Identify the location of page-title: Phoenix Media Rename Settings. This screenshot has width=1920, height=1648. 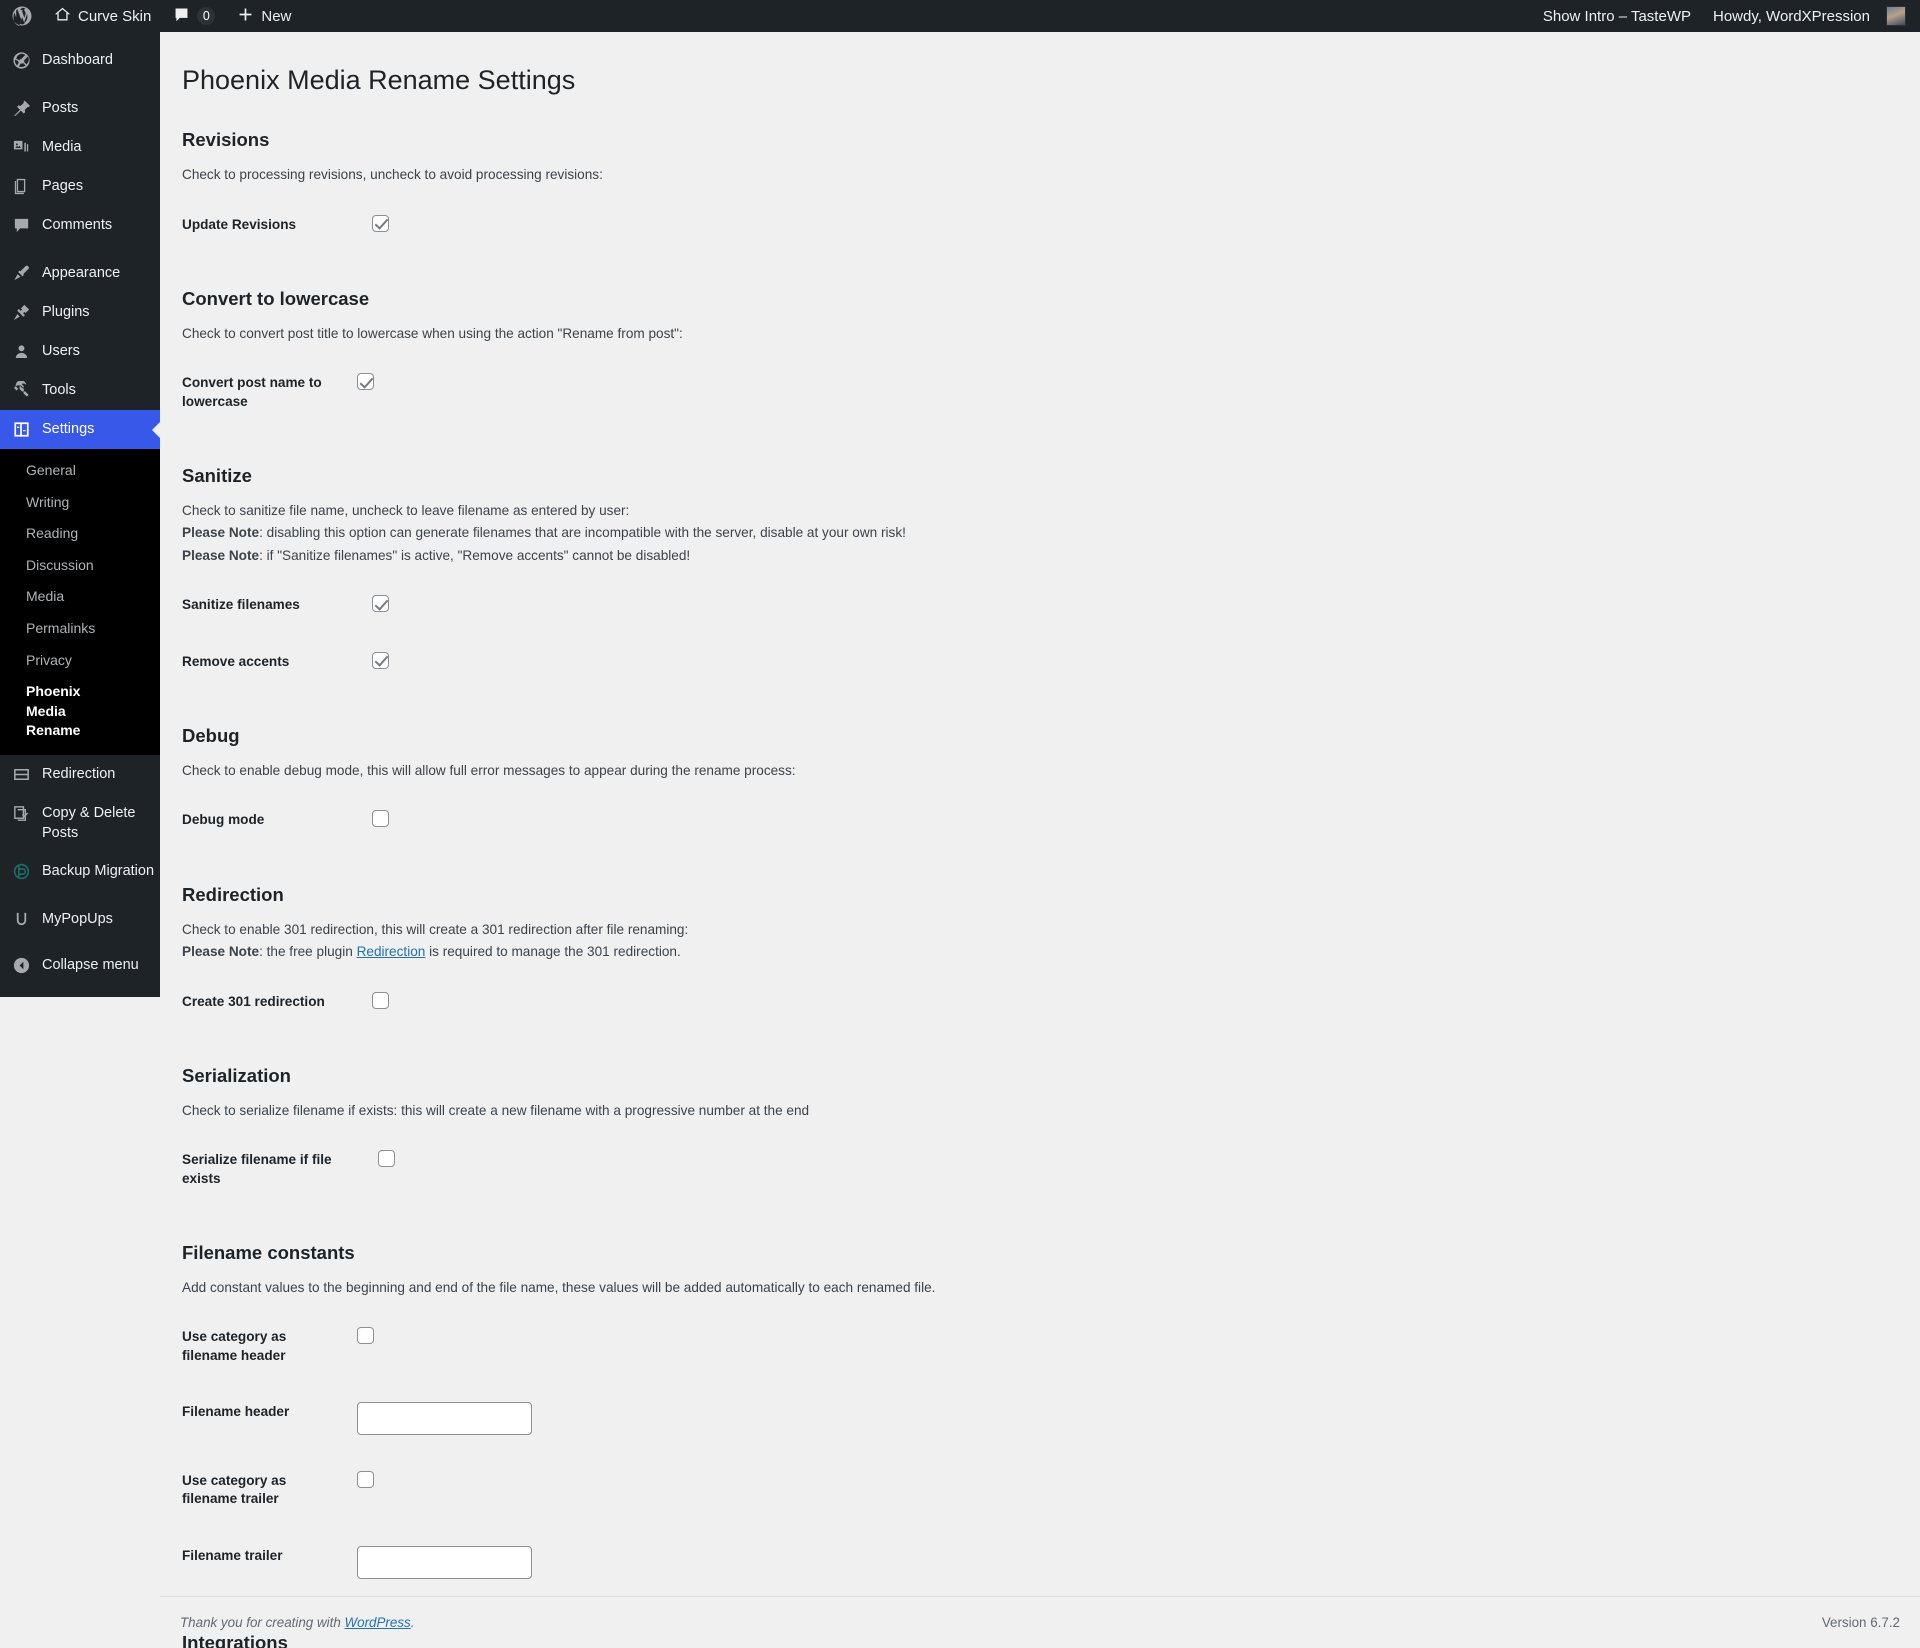
(379, 80).